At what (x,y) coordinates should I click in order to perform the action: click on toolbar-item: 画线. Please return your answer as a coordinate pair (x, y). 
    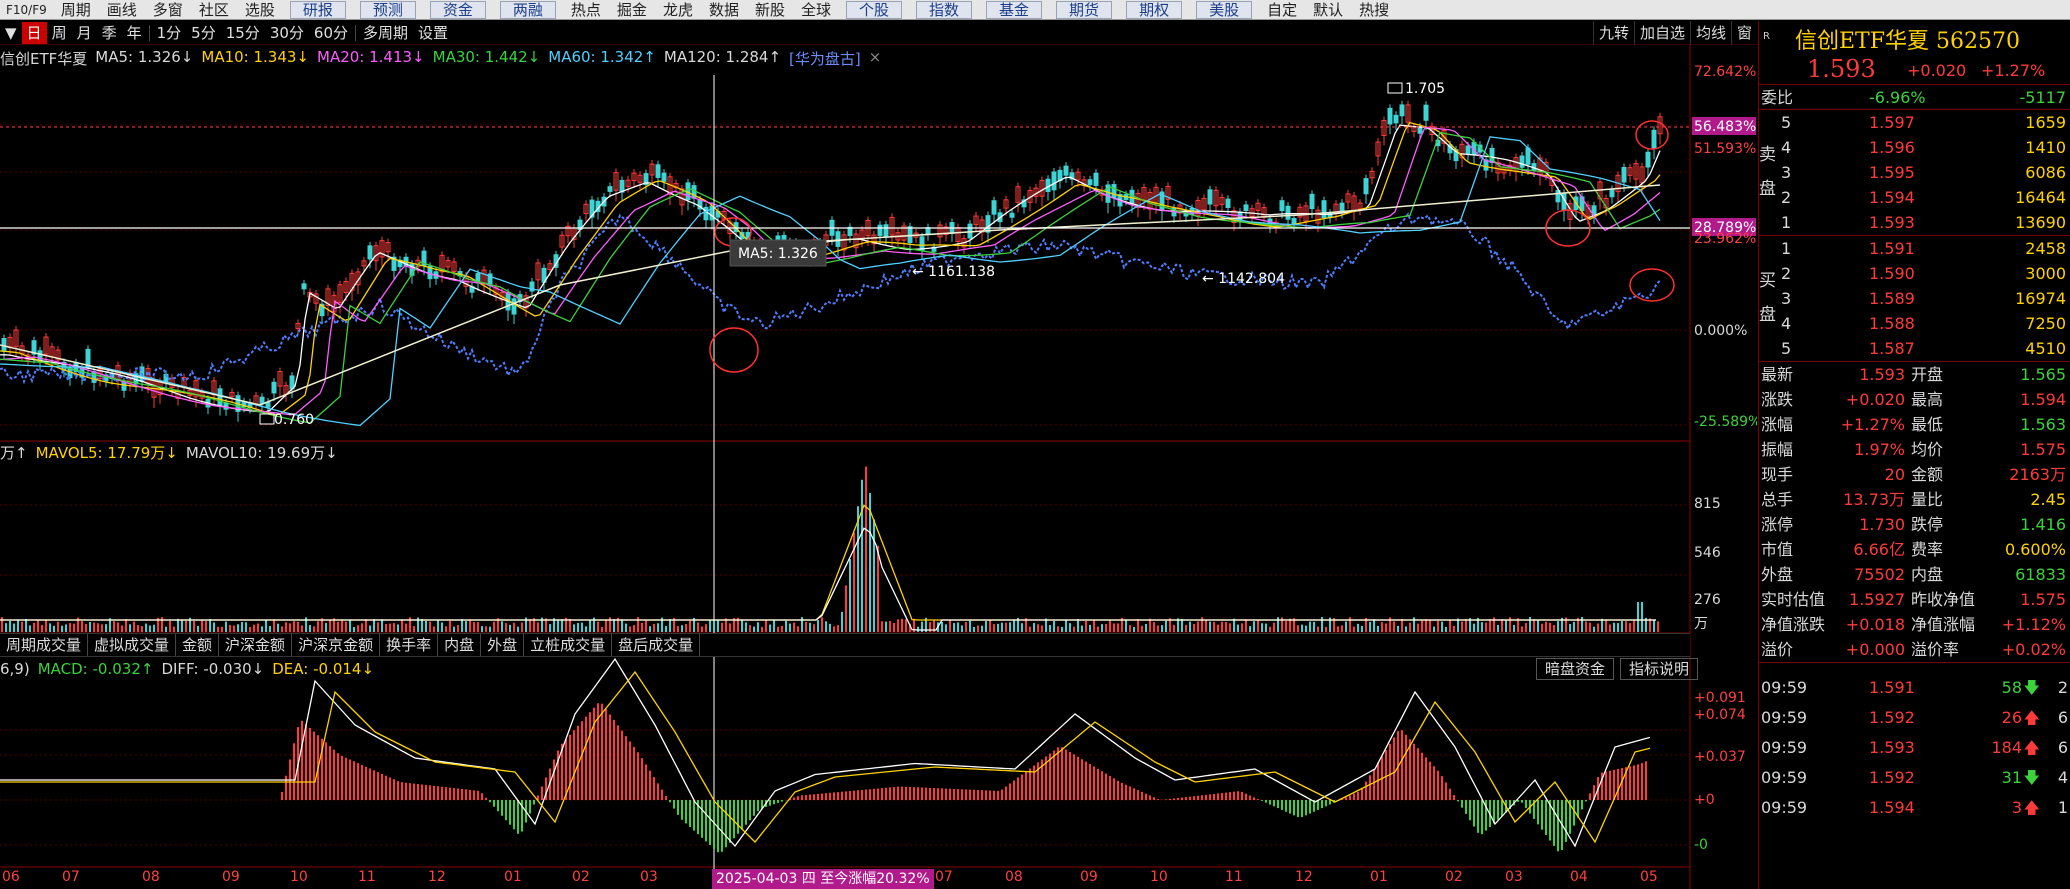
    Looking at the image, I should click on (122, 10).